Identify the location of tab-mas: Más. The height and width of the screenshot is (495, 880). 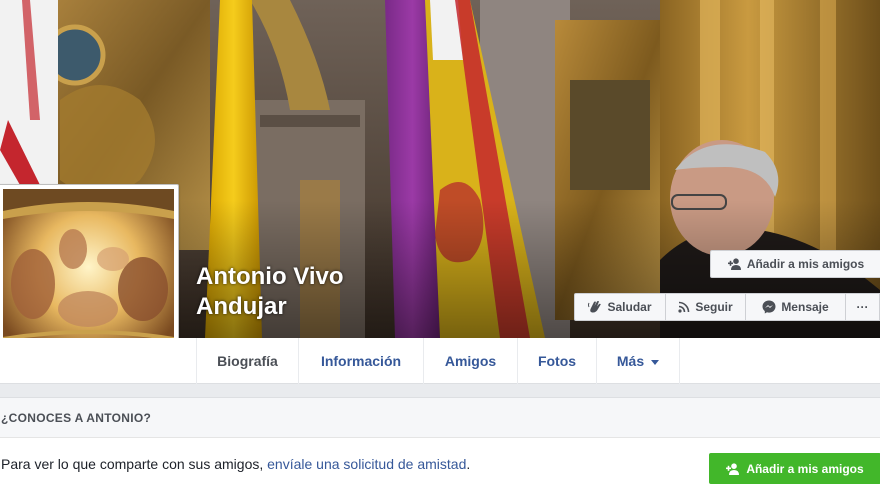
(638, 361).